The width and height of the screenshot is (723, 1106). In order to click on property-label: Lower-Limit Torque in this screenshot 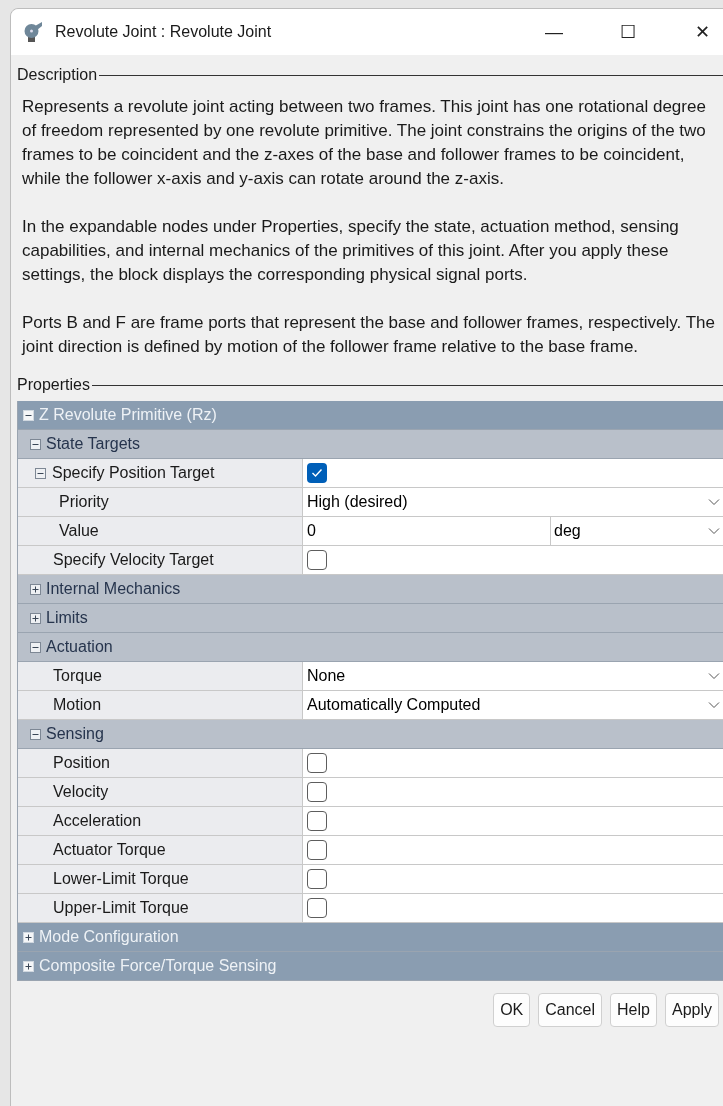, I will do `click(121, 879)`.